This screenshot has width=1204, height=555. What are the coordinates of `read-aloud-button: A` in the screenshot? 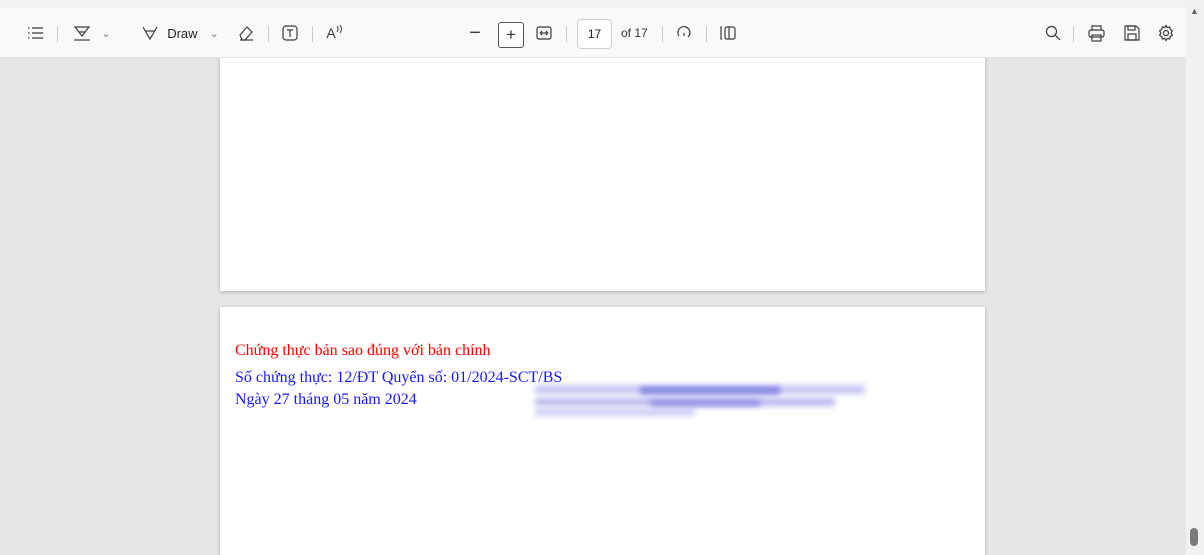 It's located at (335, 33).